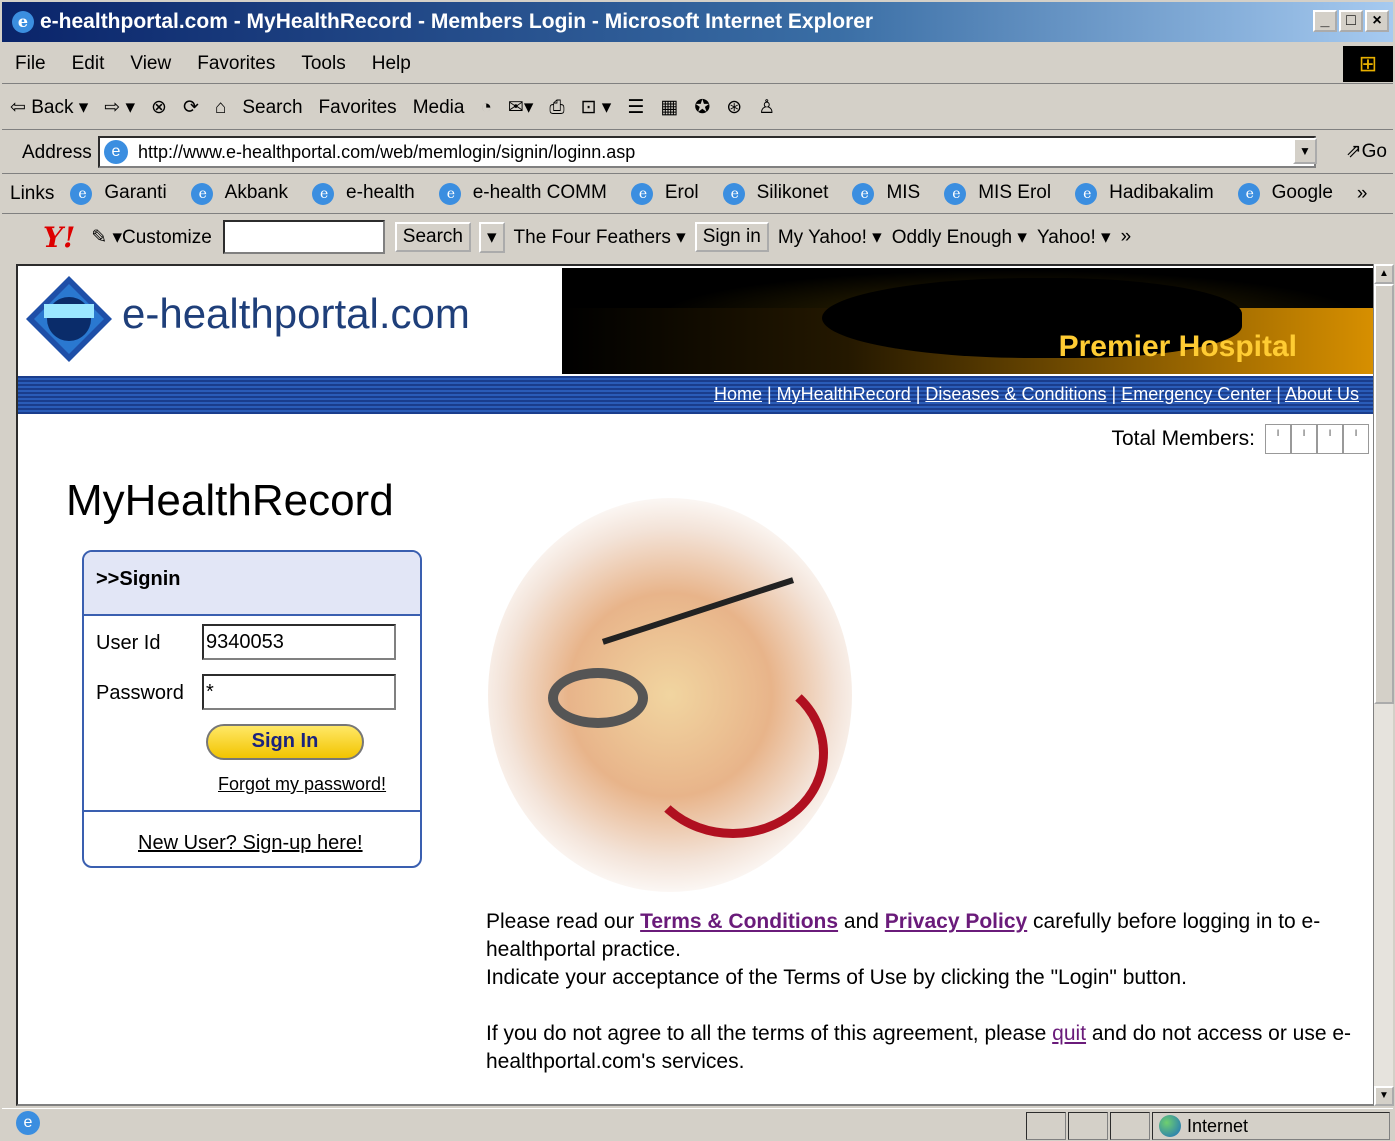 This screenshot has width=1395, height=1141. What do you see at coordinates (600, 237) in the screenshot?
I see `four-feathers-button: The Four Feathers ▾` at bounding box center [600, 237].